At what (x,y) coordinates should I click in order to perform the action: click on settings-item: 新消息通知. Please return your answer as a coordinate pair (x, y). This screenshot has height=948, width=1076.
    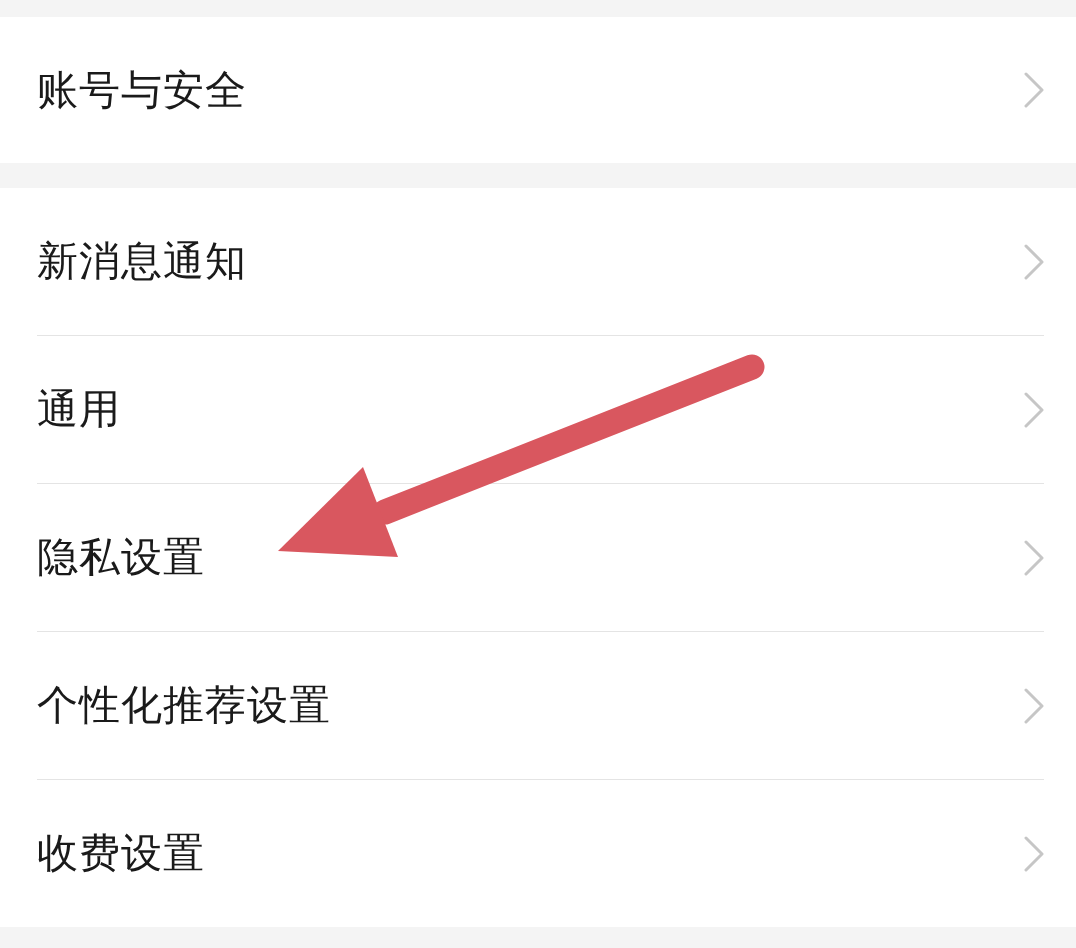
    Looking at the image, I should click on (540, 261).